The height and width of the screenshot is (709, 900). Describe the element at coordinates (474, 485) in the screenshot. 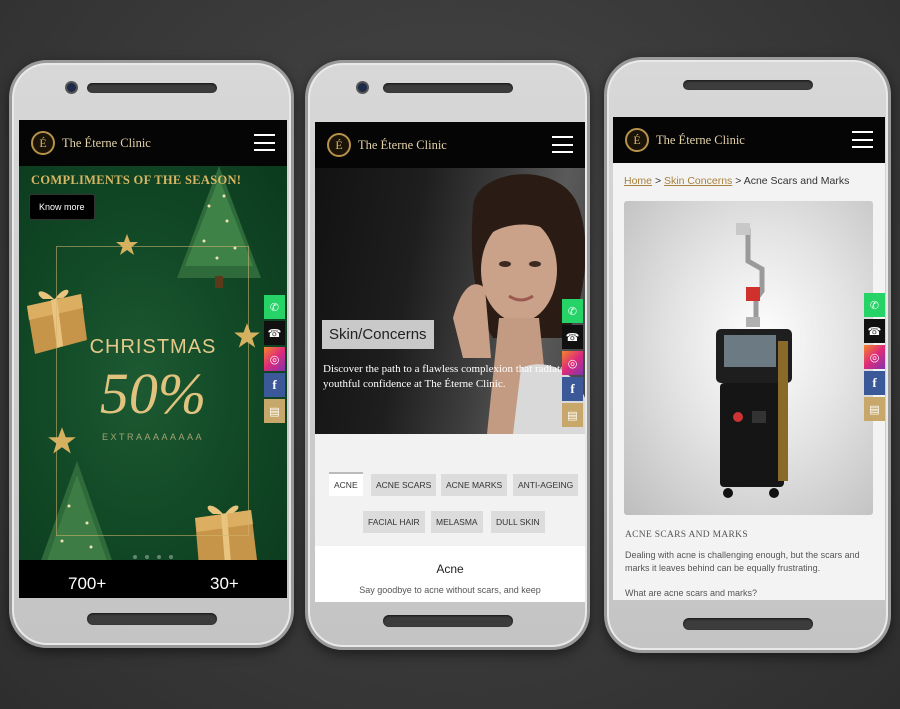

I see `tab-acne-marks: ACNE MARKS` at that location.